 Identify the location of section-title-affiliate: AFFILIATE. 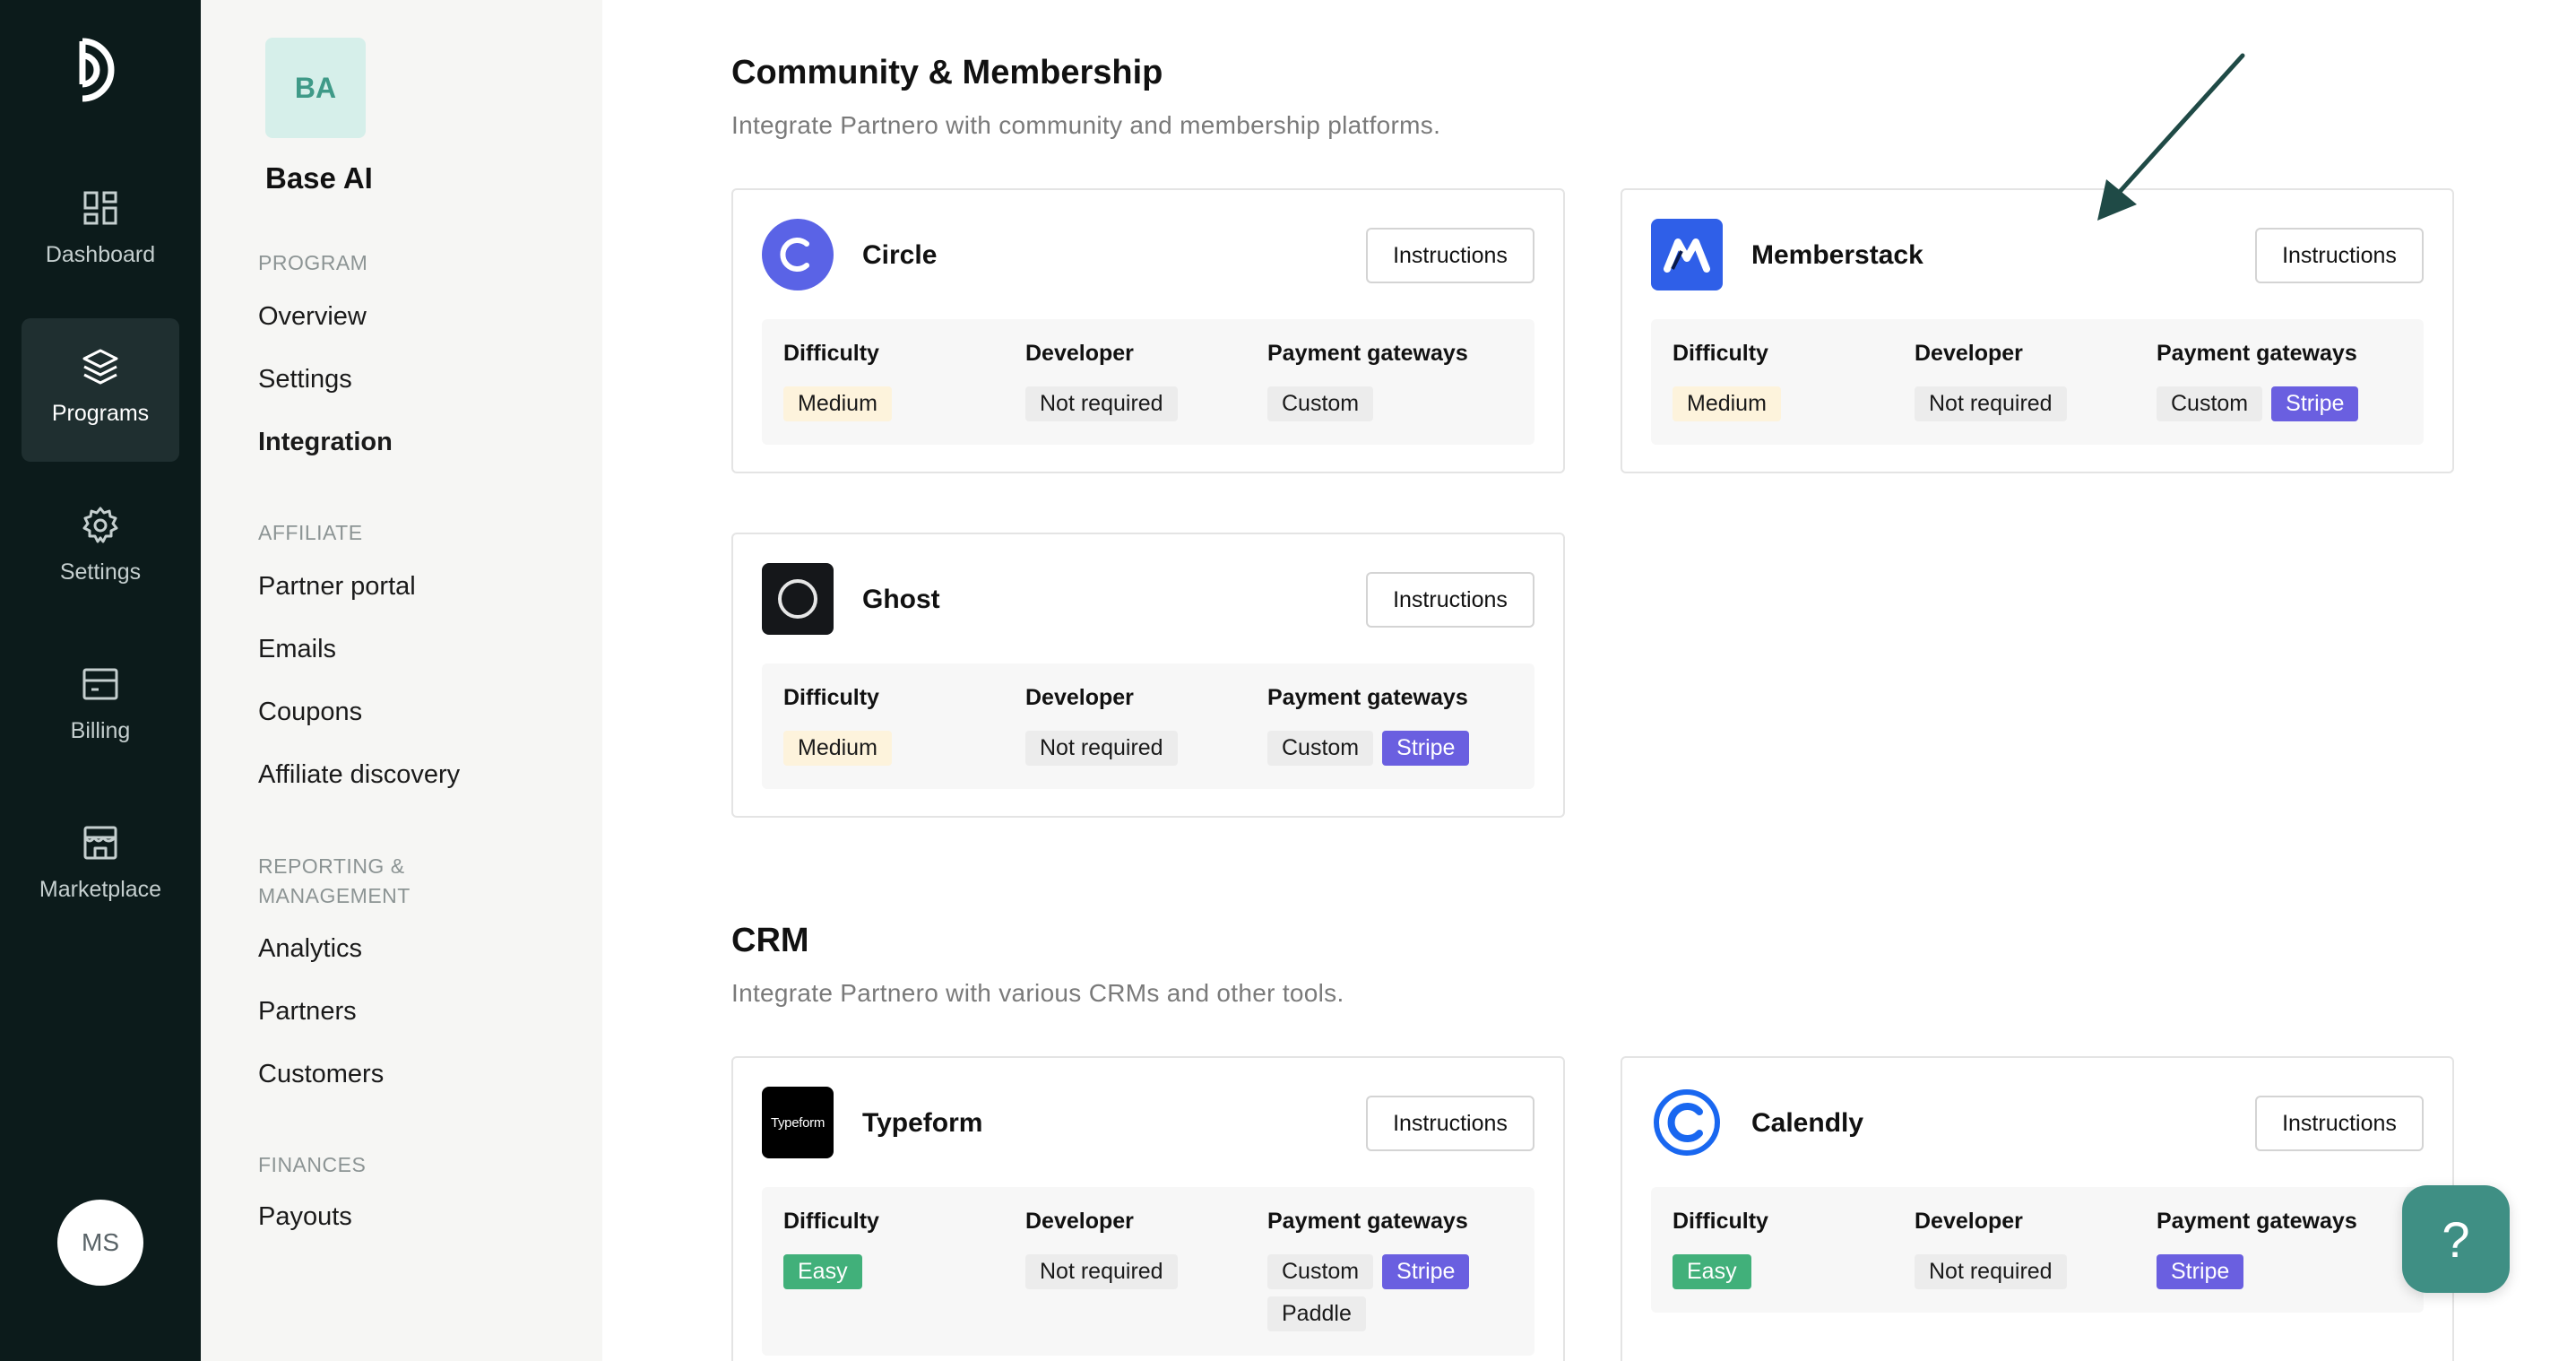
(310, 532).